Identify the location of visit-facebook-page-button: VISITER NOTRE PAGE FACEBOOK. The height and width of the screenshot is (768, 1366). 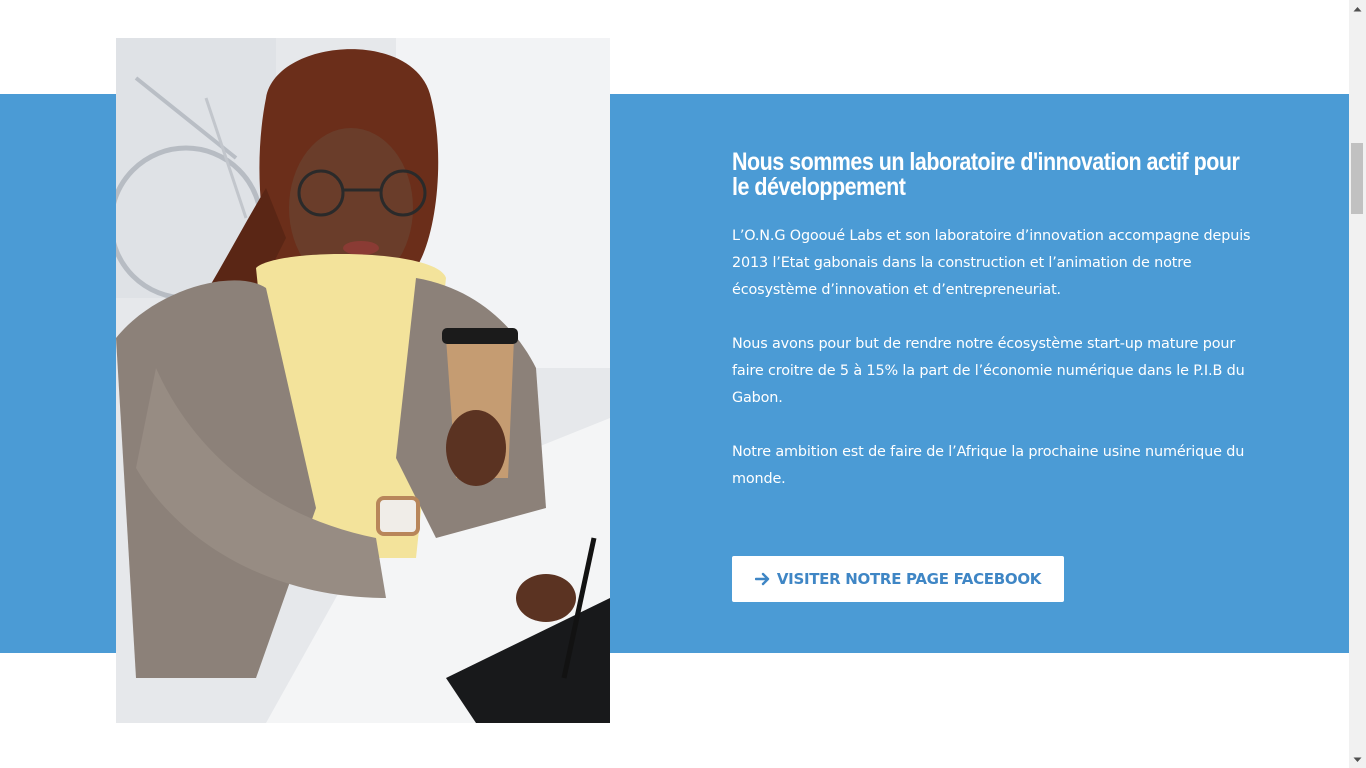
(898, 579).